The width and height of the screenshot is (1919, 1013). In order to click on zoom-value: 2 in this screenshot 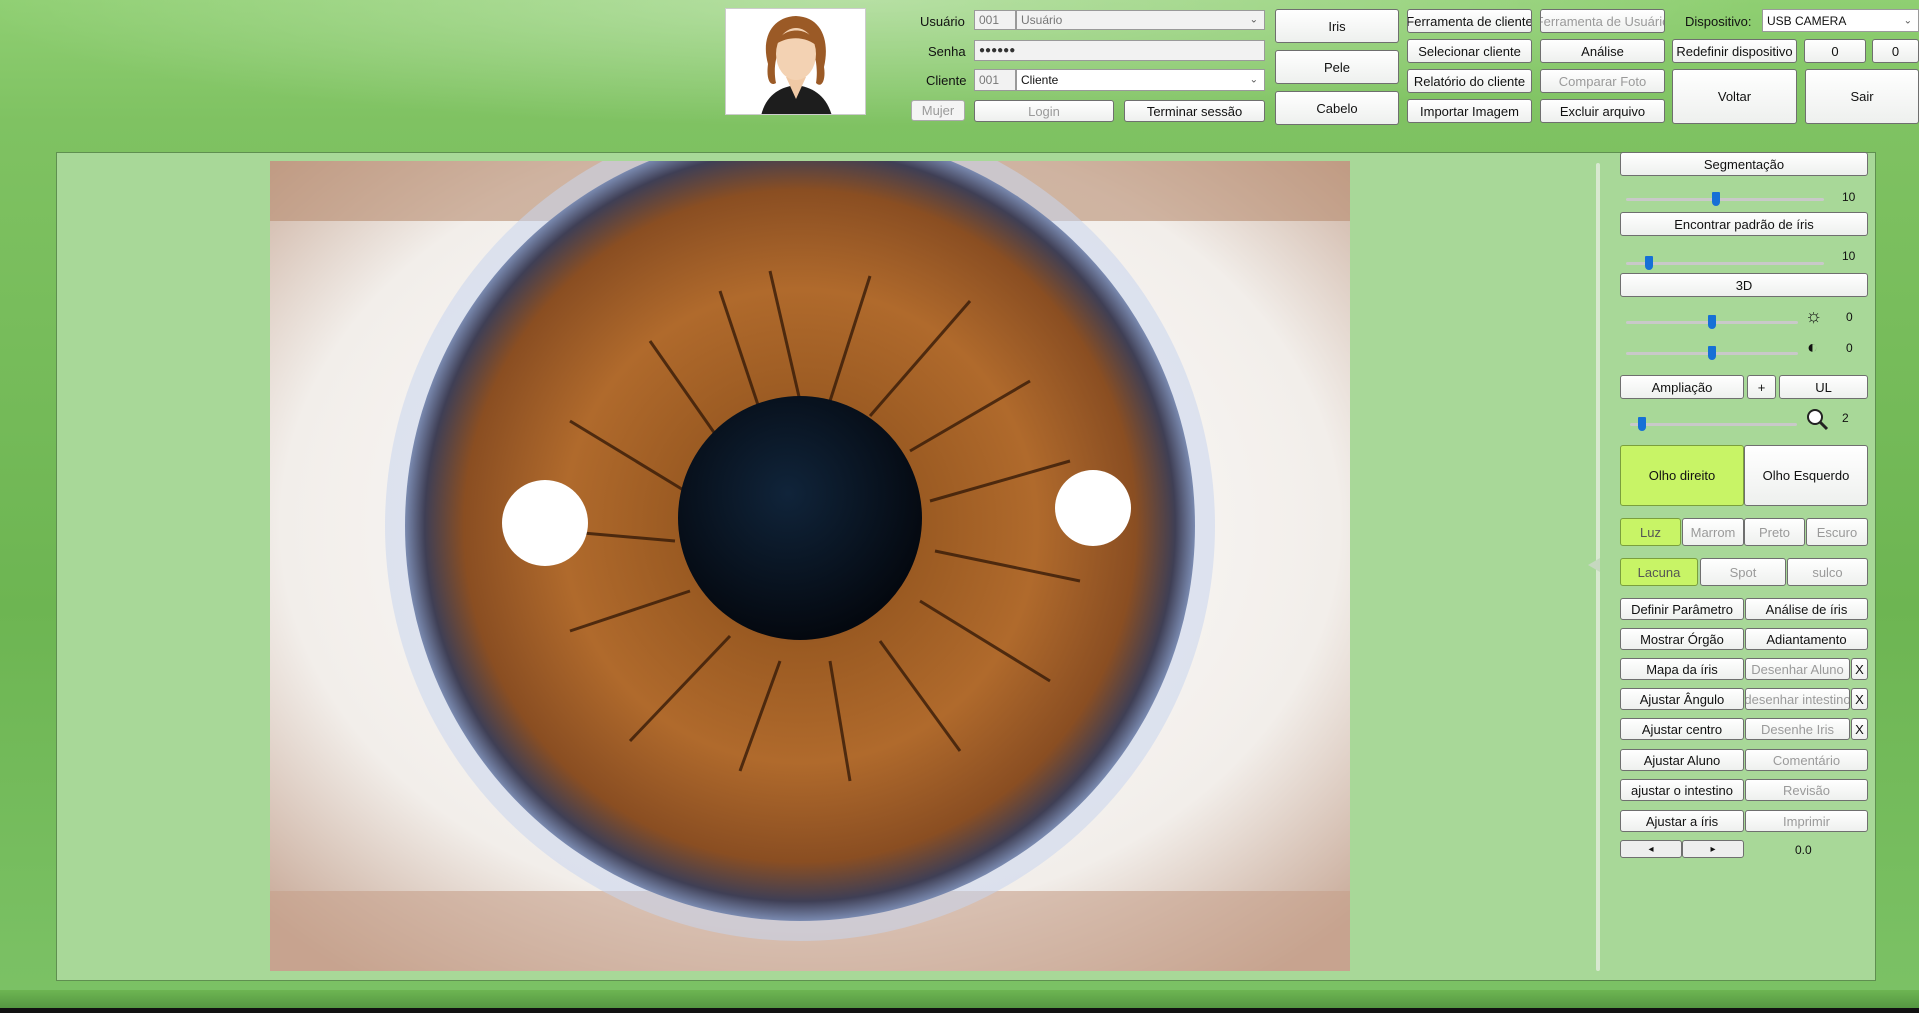, I will do `click(1845, 418)`.